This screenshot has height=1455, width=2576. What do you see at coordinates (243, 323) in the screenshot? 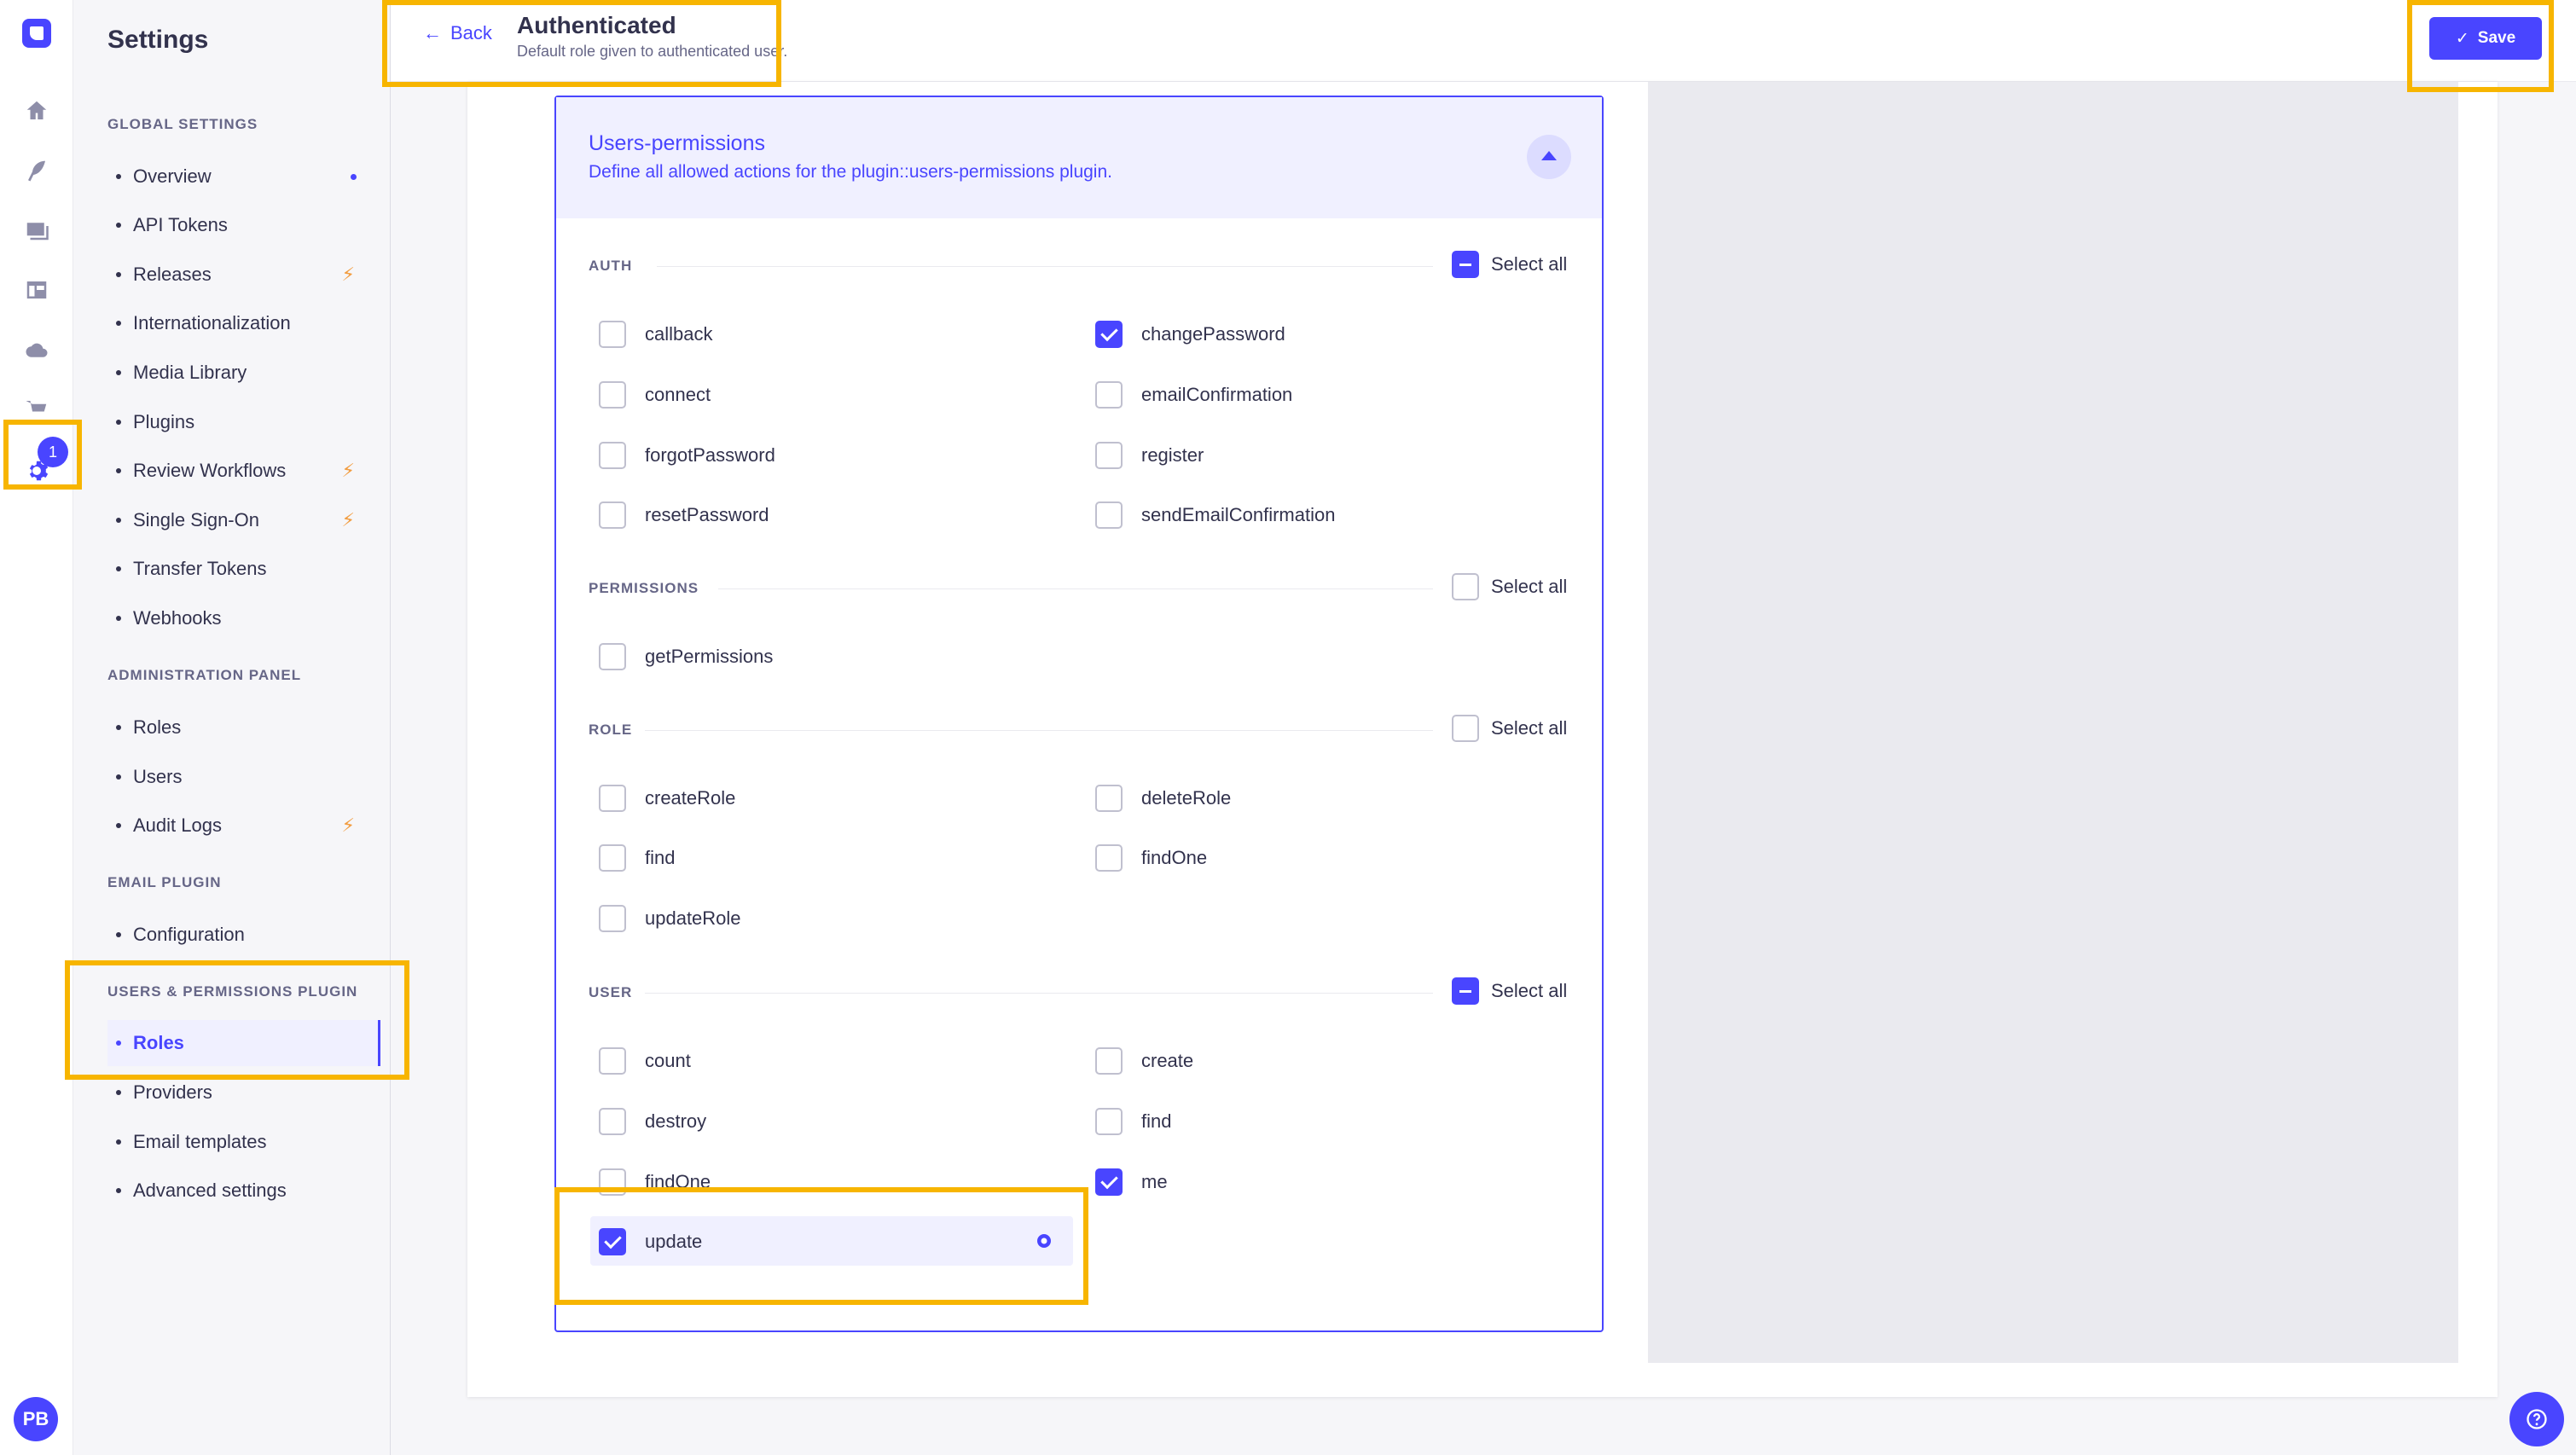
I see `sidebar-item-internationalization: Internationalization` at bounding box center [243, 323].